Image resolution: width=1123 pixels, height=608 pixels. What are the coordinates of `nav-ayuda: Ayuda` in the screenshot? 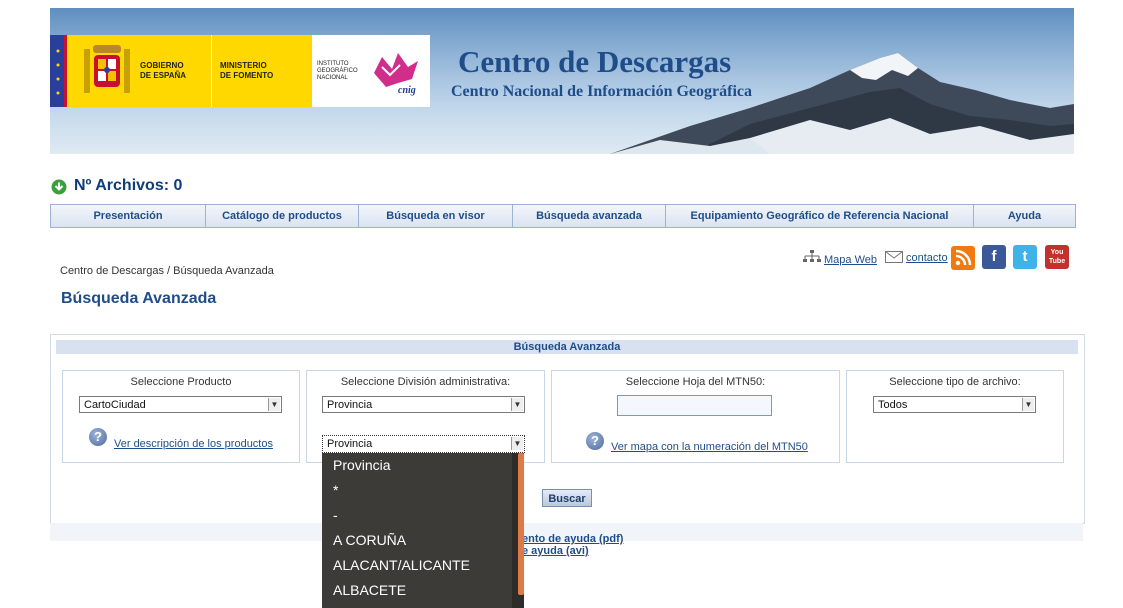 It's located at (1024, 216).